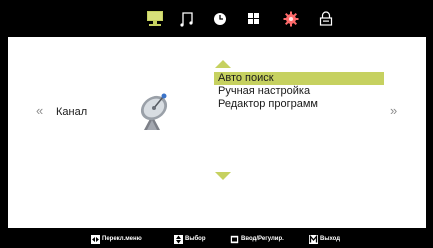 Image resolution: width=433 pixels, height=248 pixels. Describe the element at coordinates (178, 239) in the screenshot. I see `up-down-arrows-icon` at that location.